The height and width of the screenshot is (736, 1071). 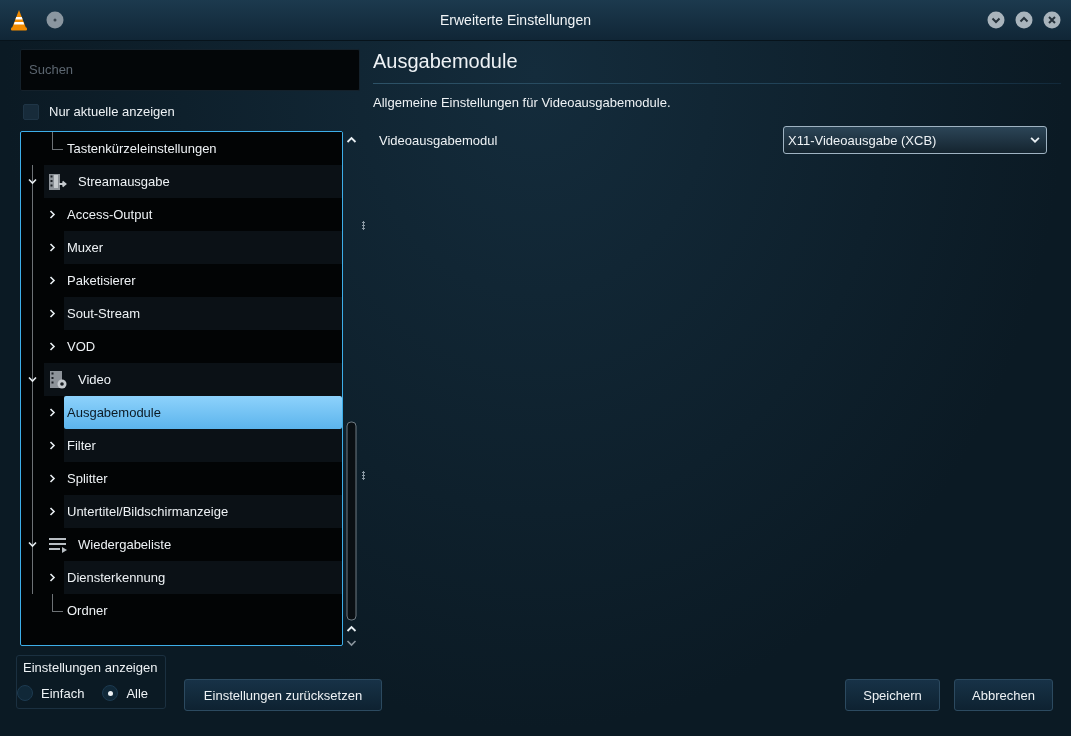 What do you see at coordinates (438, 140) in the screenshot?
I see `setting-label: Videoausgabemodul` at bounding box center [438, 140].